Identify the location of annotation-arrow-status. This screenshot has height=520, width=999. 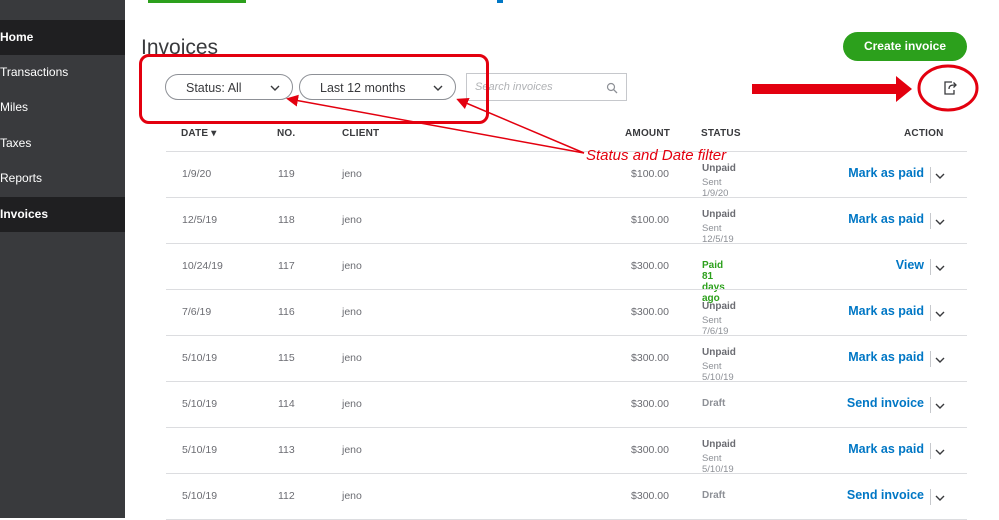
(435, 124).